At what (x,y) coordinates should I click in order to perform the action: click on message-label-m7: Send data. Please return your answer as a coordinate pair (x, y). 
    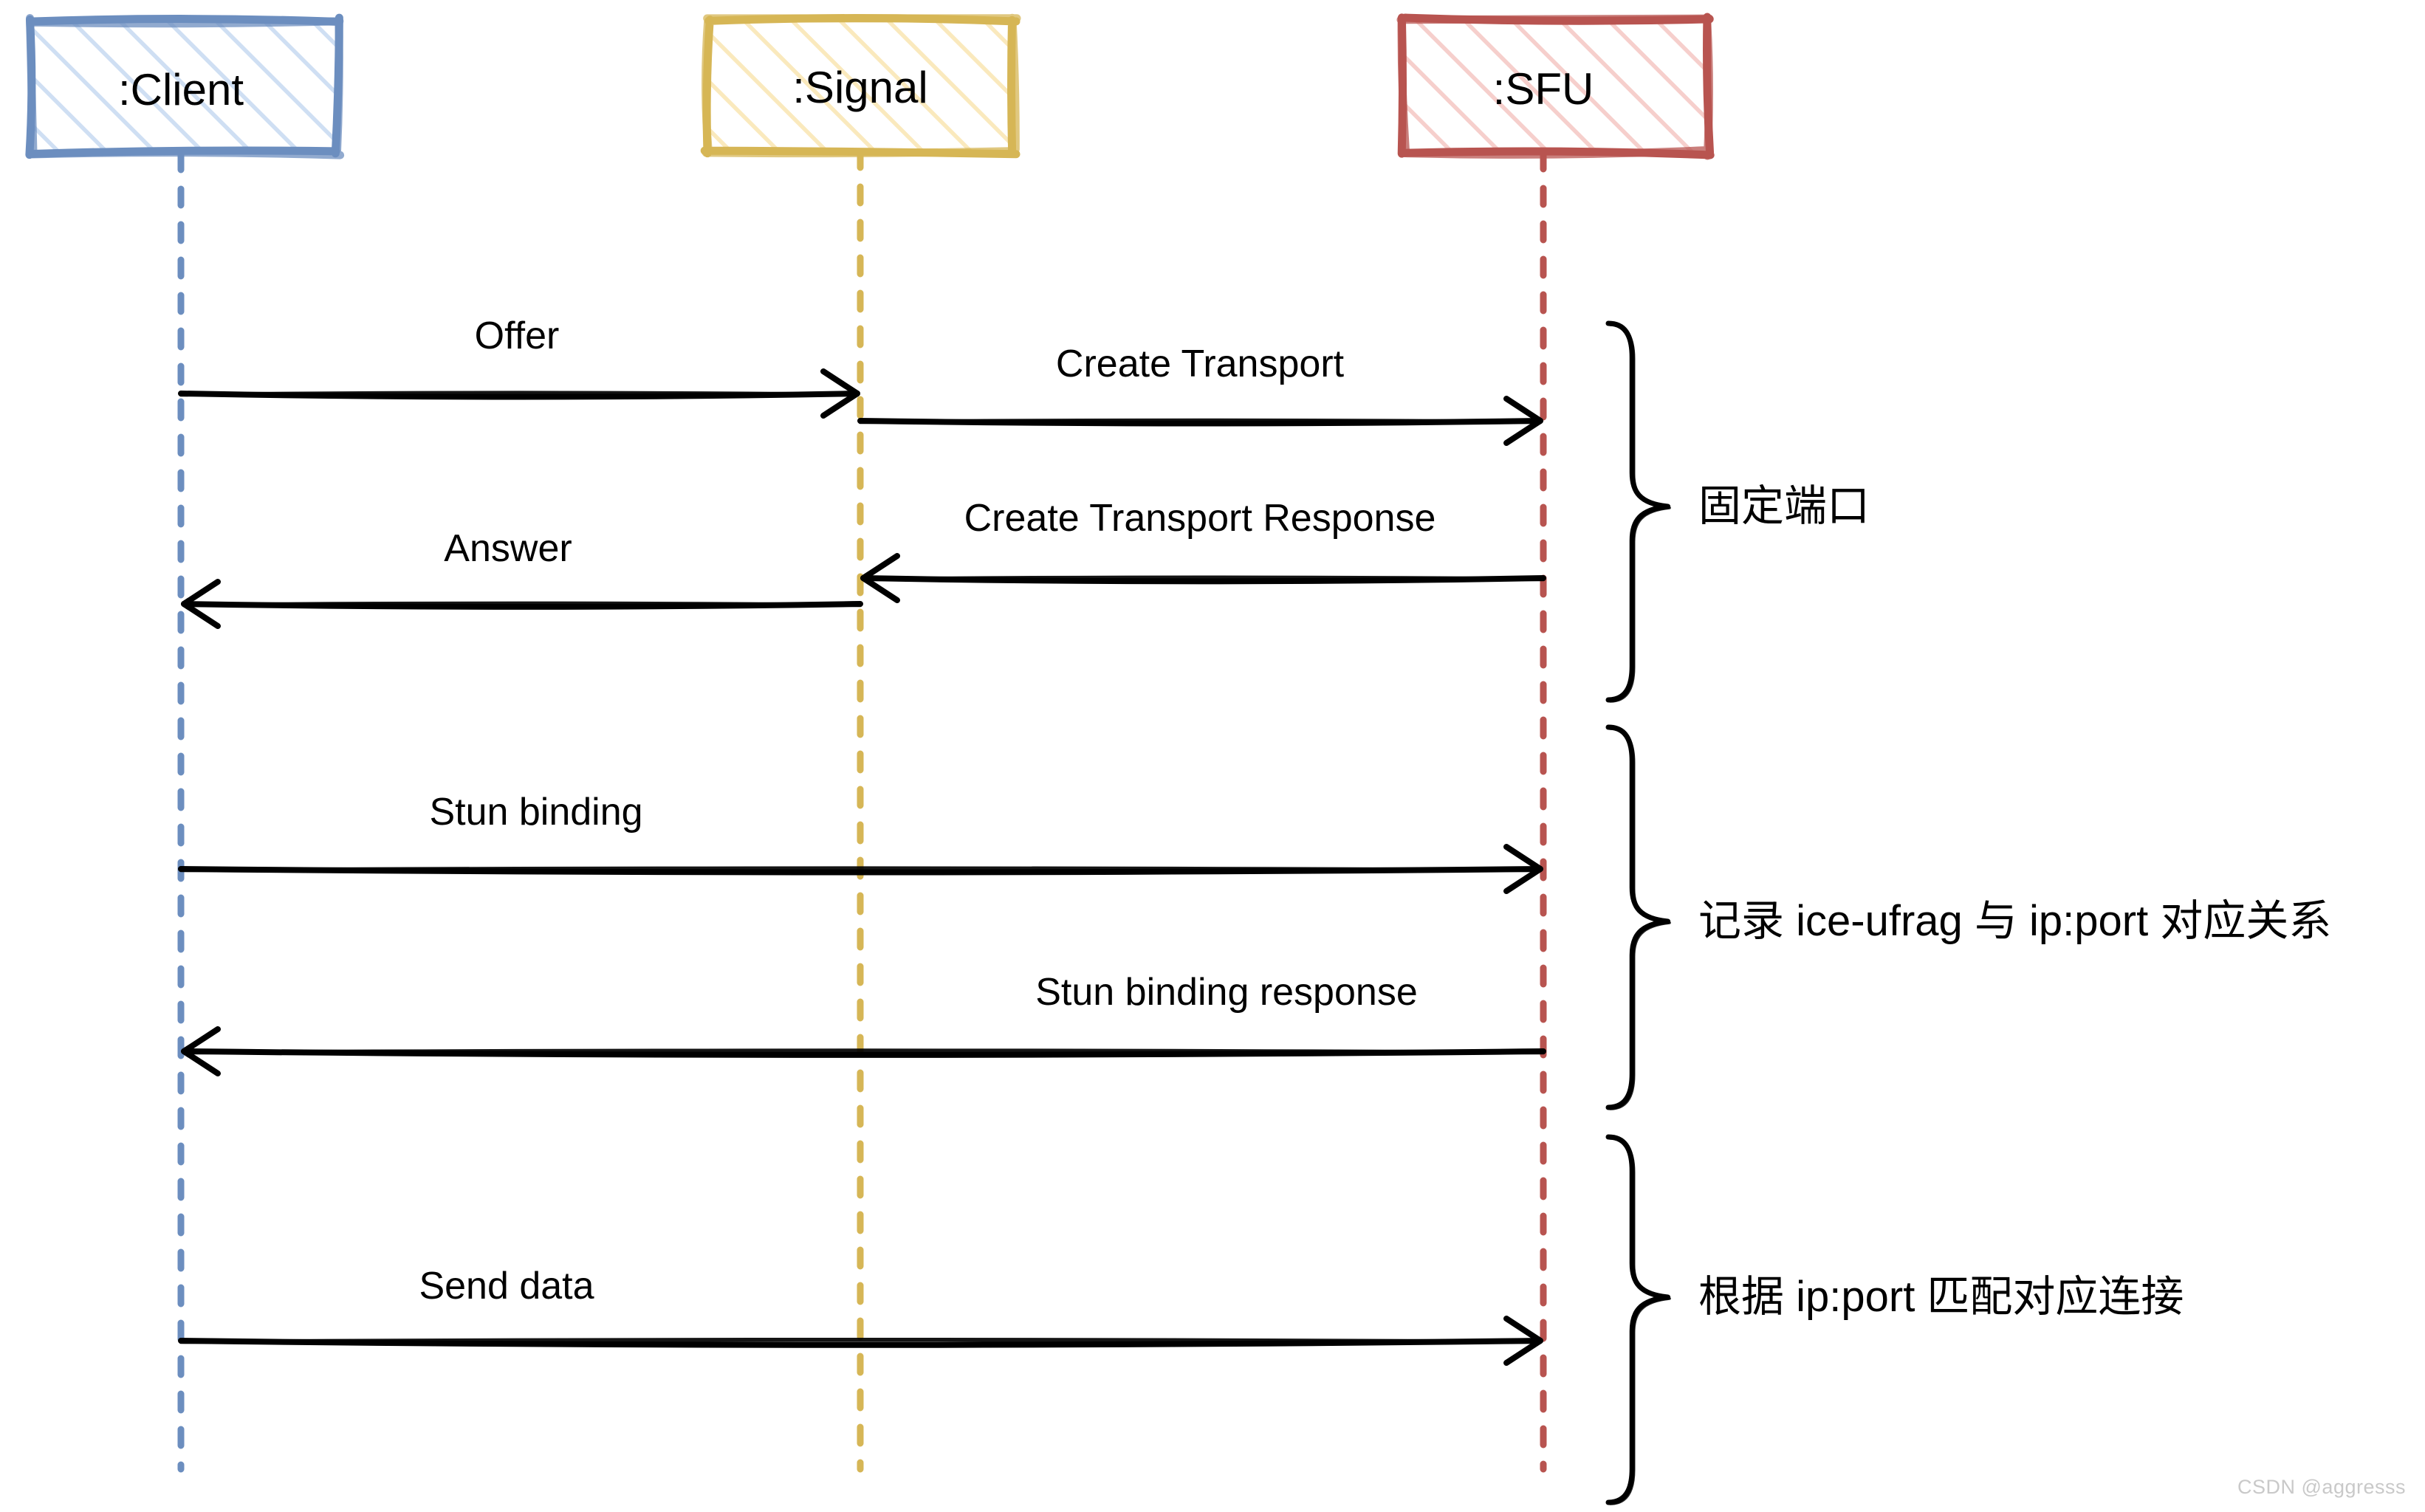
    Looking at the image, I should click on (506, 1286).